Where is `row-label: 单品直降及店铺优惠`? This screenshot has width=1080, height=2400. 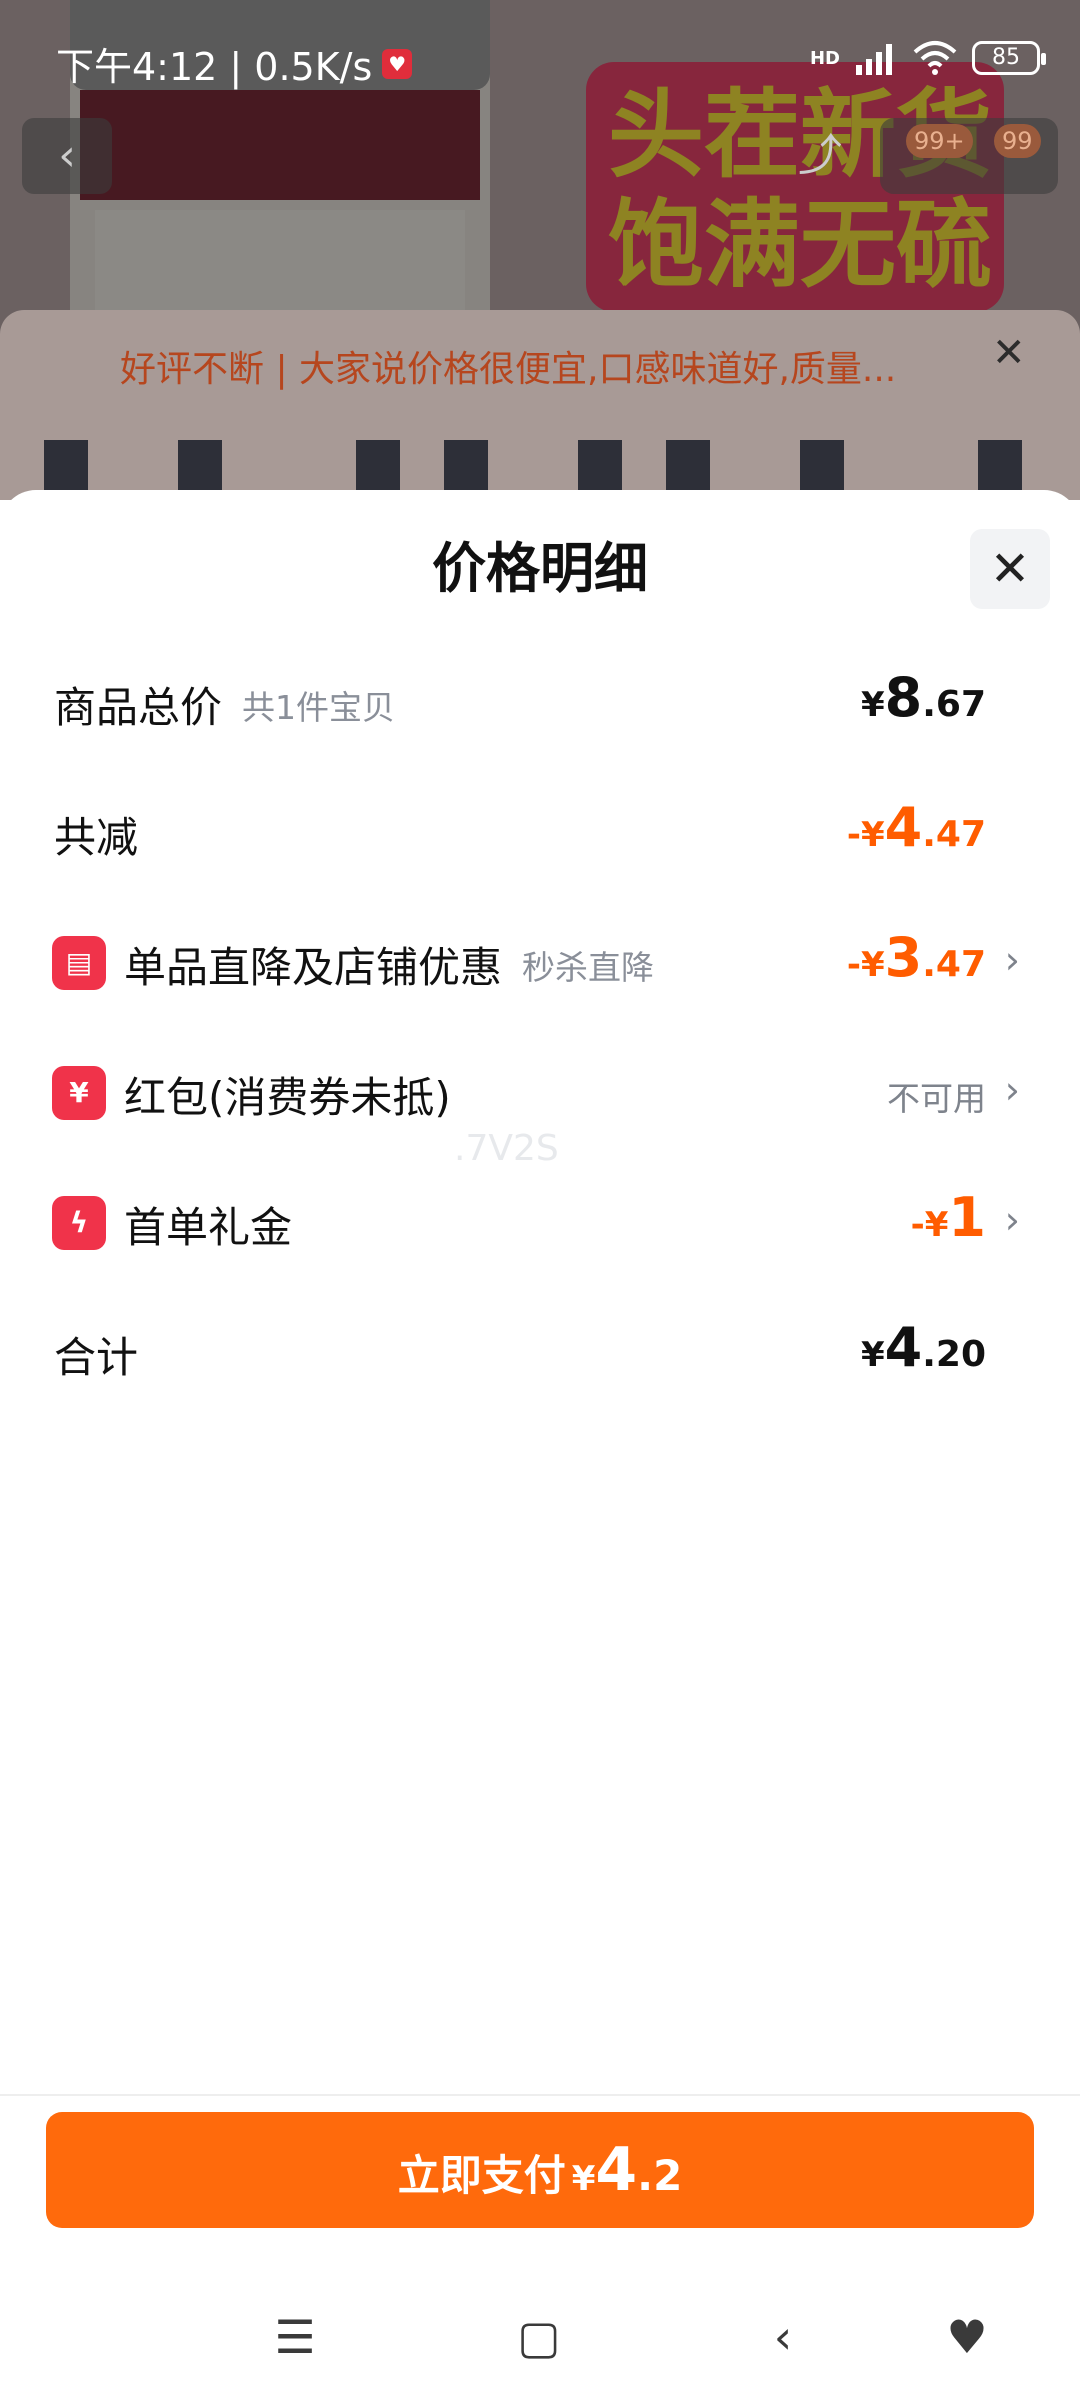 row-label: 单品直降及店铺优惠 is located at coordinates (313, 967).